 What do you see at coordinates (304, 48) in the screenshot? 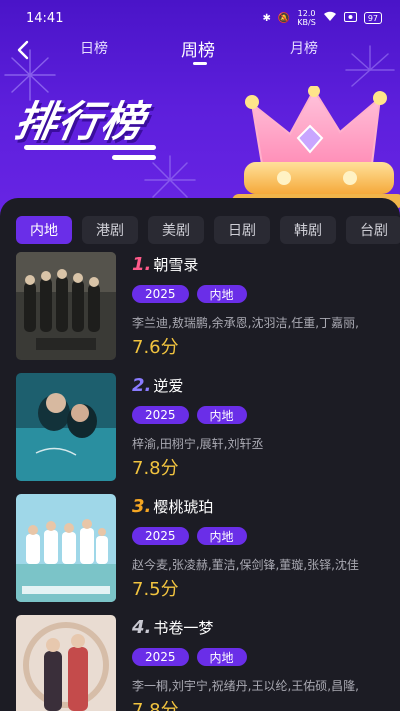
I see `tab-monthly: 月榜` at bounding box center [304, 48].